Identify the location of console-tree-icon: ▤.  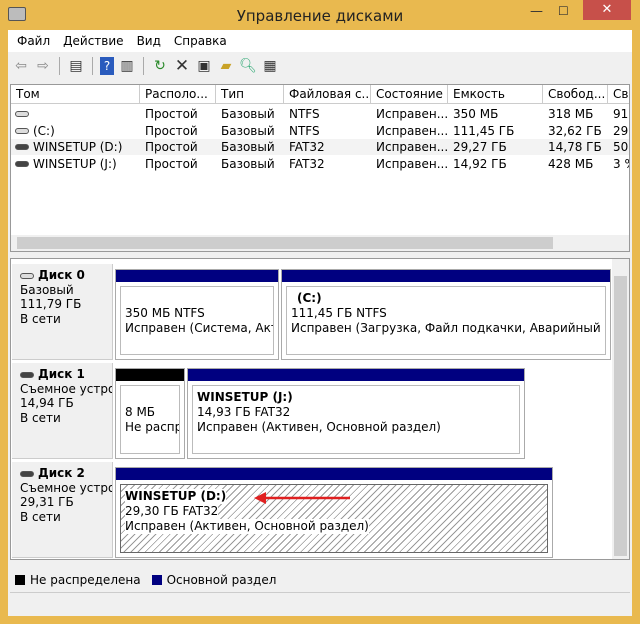
(76, 66).